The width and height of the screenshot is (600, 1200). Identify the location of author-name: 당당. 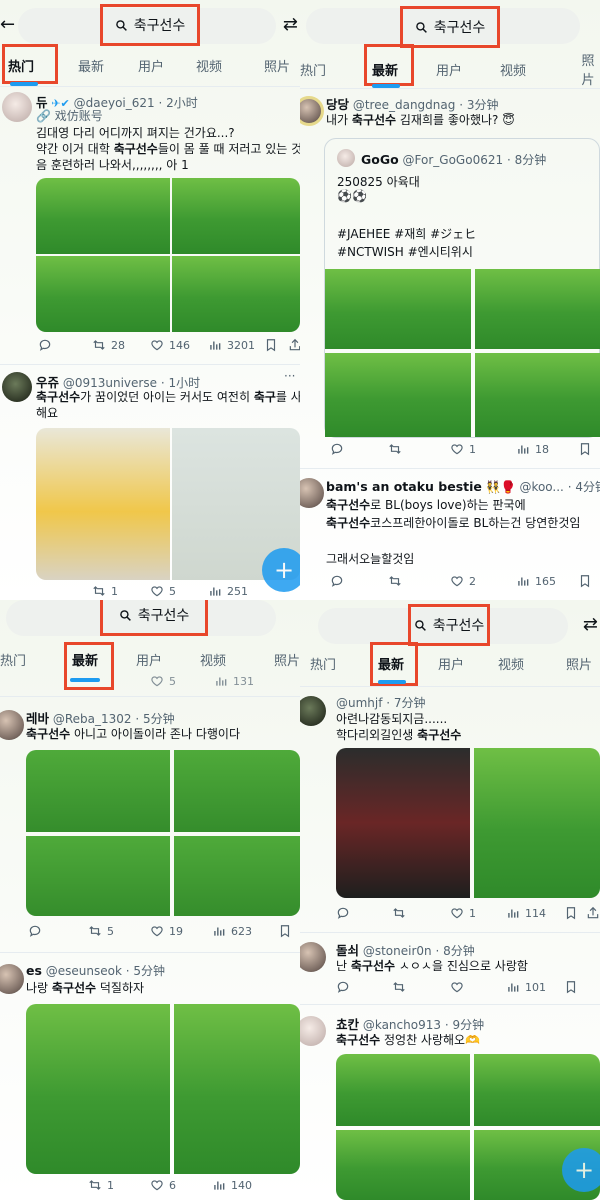
(337, 104).